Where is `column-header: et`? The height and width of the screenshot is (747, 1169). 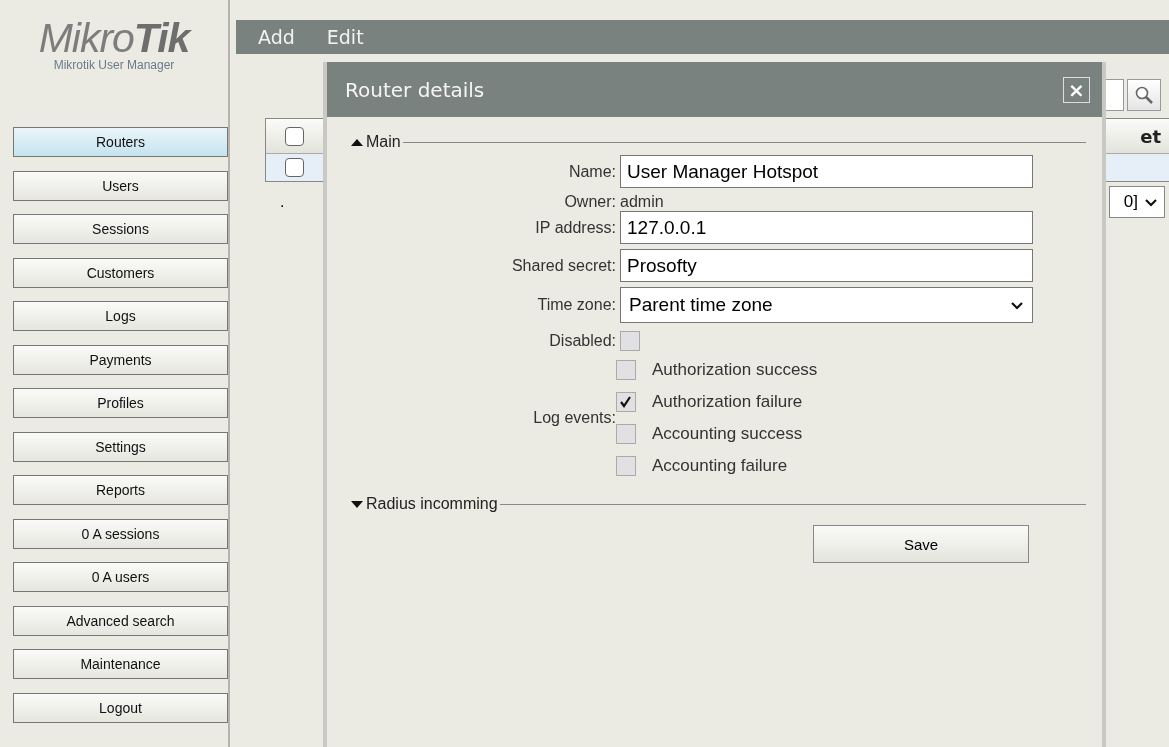 column-header: et is located at coordinates (1150, 136).